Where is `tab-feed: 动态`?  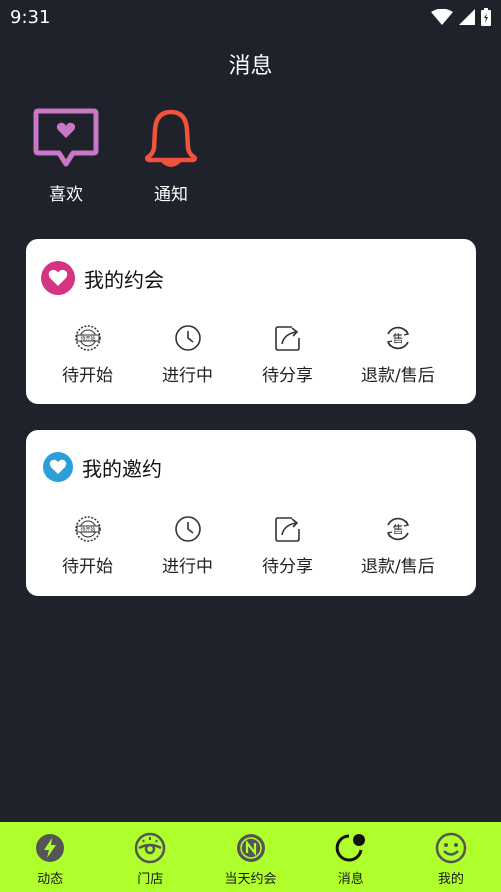 tab-feed: 动态 is located at coordinates (50, 857).